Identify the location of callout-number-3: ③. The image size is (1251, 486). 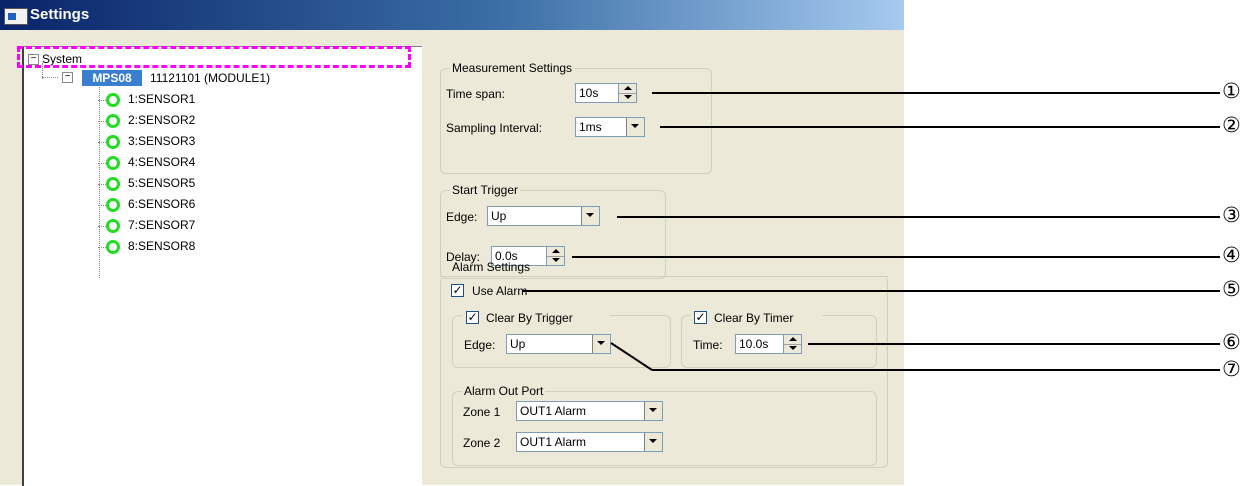
(1231, 215).